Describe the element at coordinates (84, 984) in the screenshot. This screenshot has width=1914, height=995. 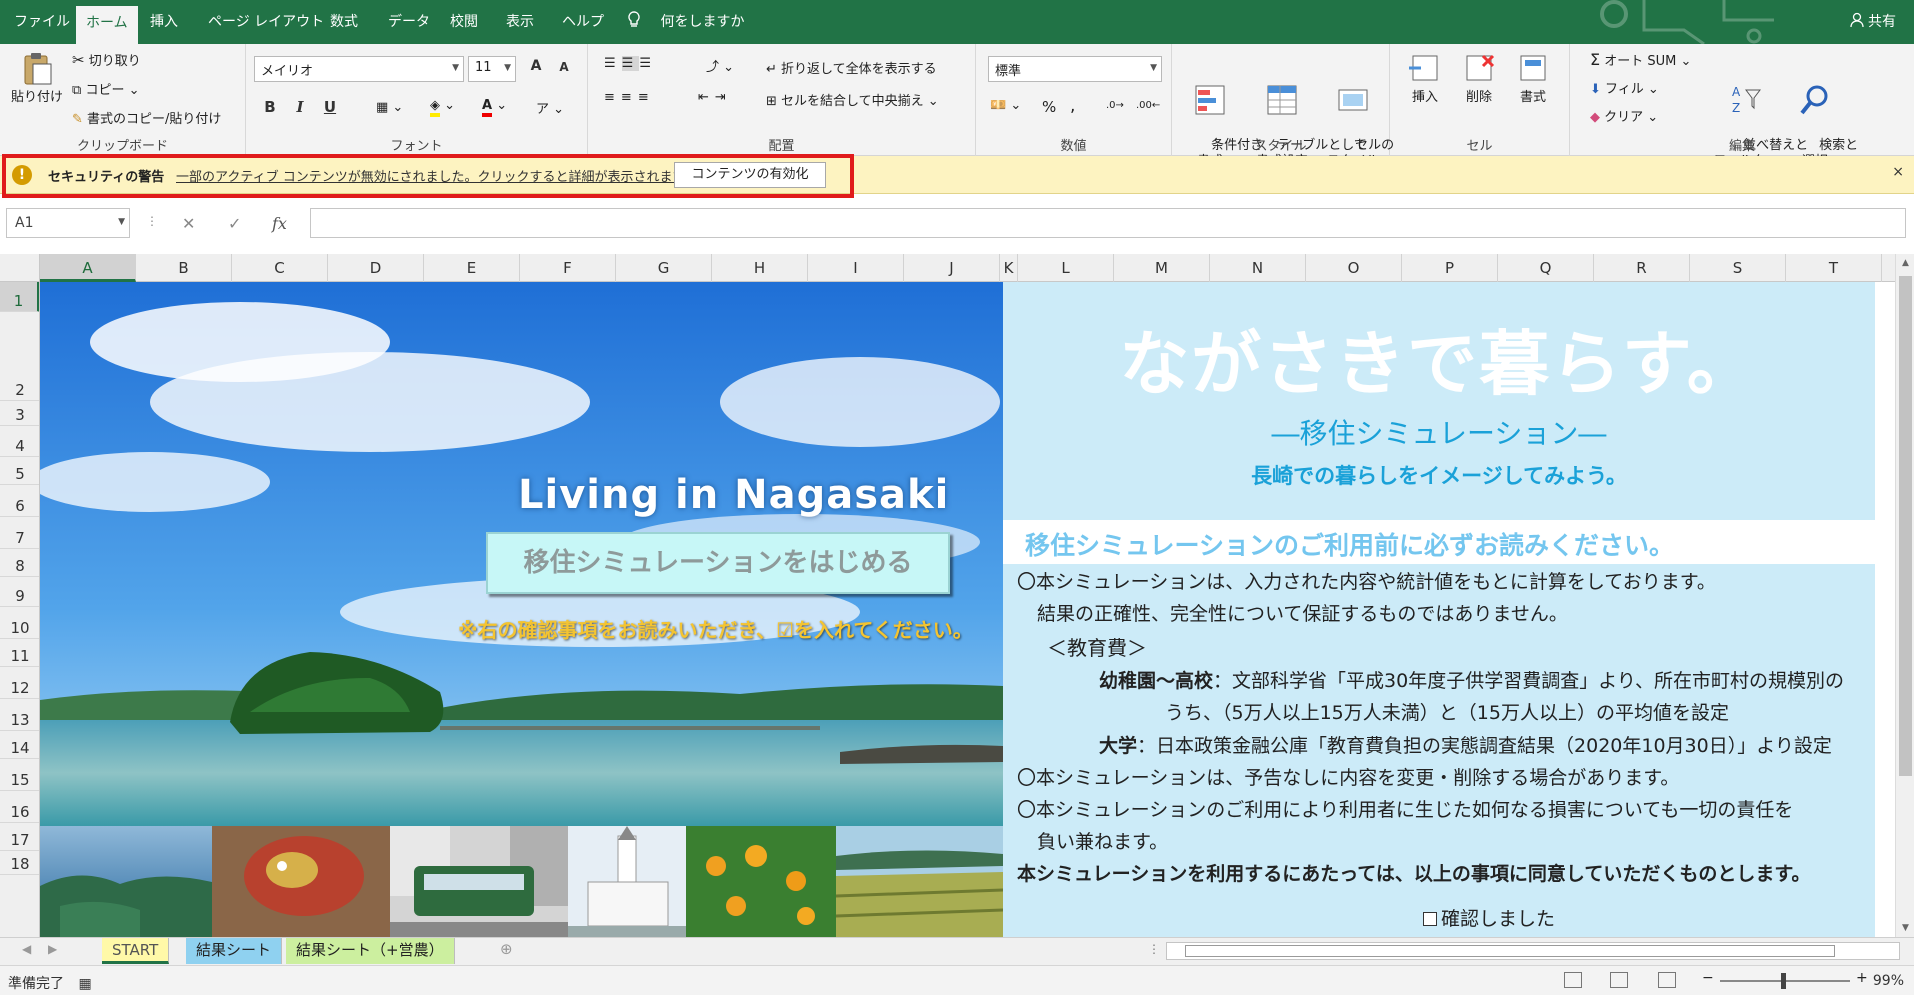
I see `macro-record-icon: ▦` at that location.